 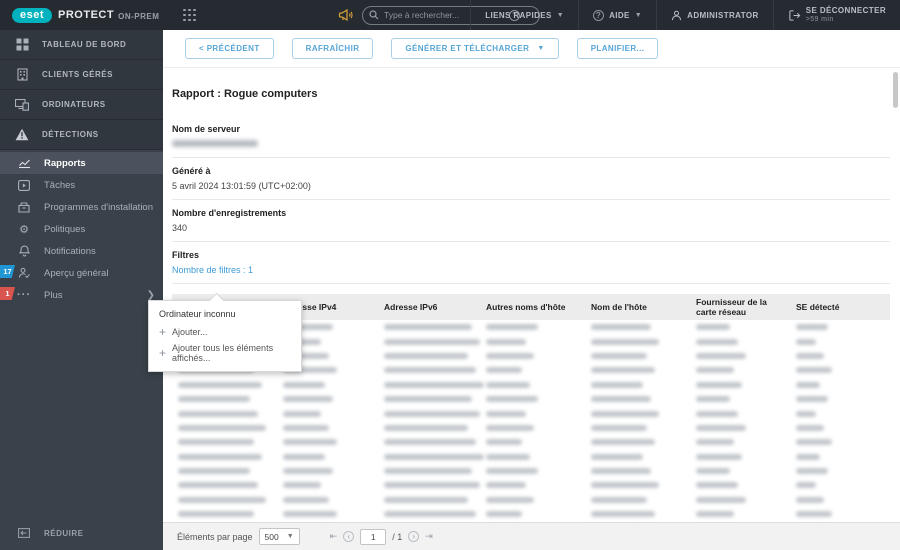 I want to click on user-icon, so click(x=677, y=15).